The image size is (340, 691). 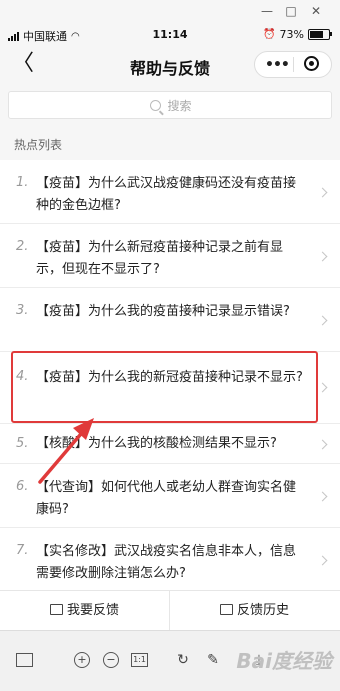 What do you see at coordinates (22, 486) in the screenshot?
I see `item-index: 6.` at bounding box center [22, 486].